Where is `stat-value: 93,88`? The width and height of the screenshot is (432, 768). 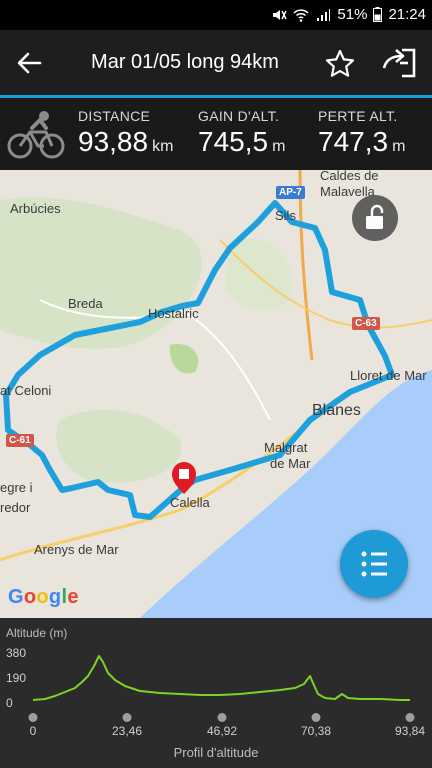
stat-value: 93,88 is located at coordinates (113, 141).